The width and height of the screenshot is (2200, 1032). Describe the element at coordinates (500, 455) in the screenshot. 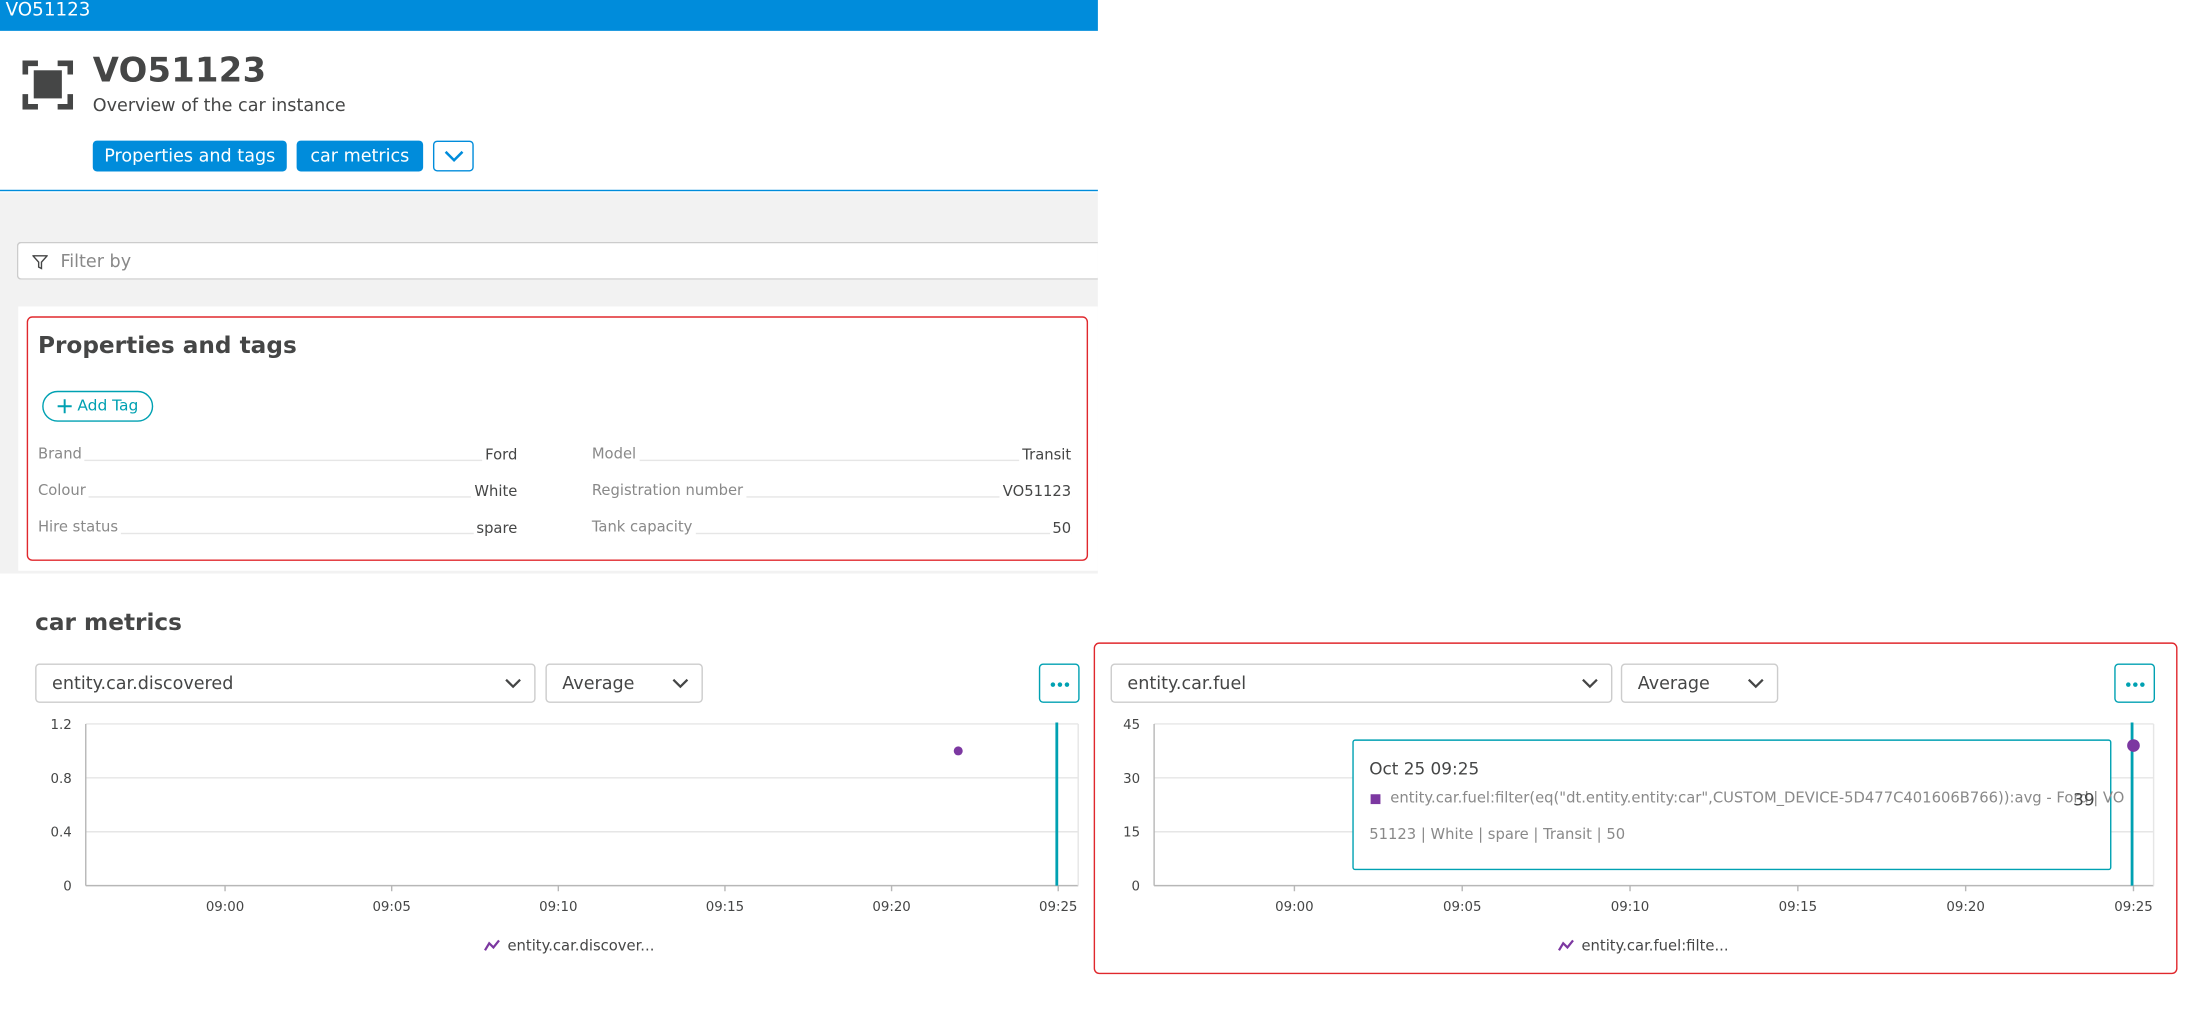

I see `property-value: Ford` at that location.